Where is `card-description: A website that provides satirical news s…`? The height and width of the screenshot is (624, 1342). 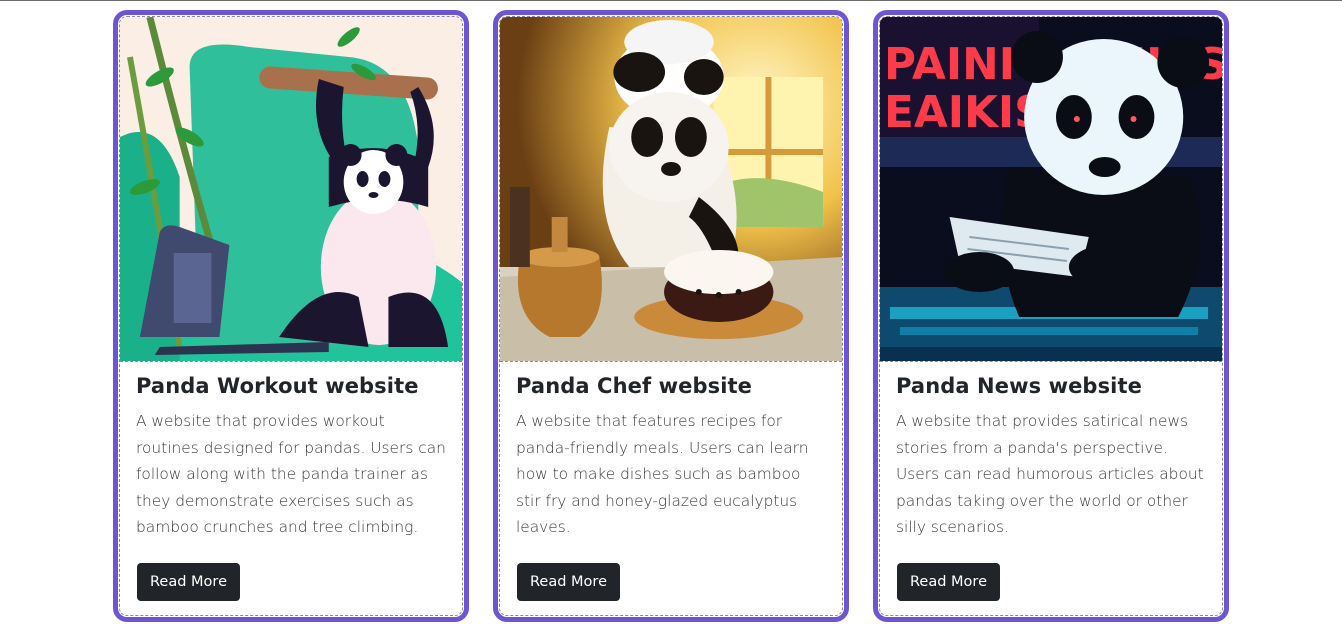 card-description: A website that provides satirical news s… is located at coordinates (1050, 474).